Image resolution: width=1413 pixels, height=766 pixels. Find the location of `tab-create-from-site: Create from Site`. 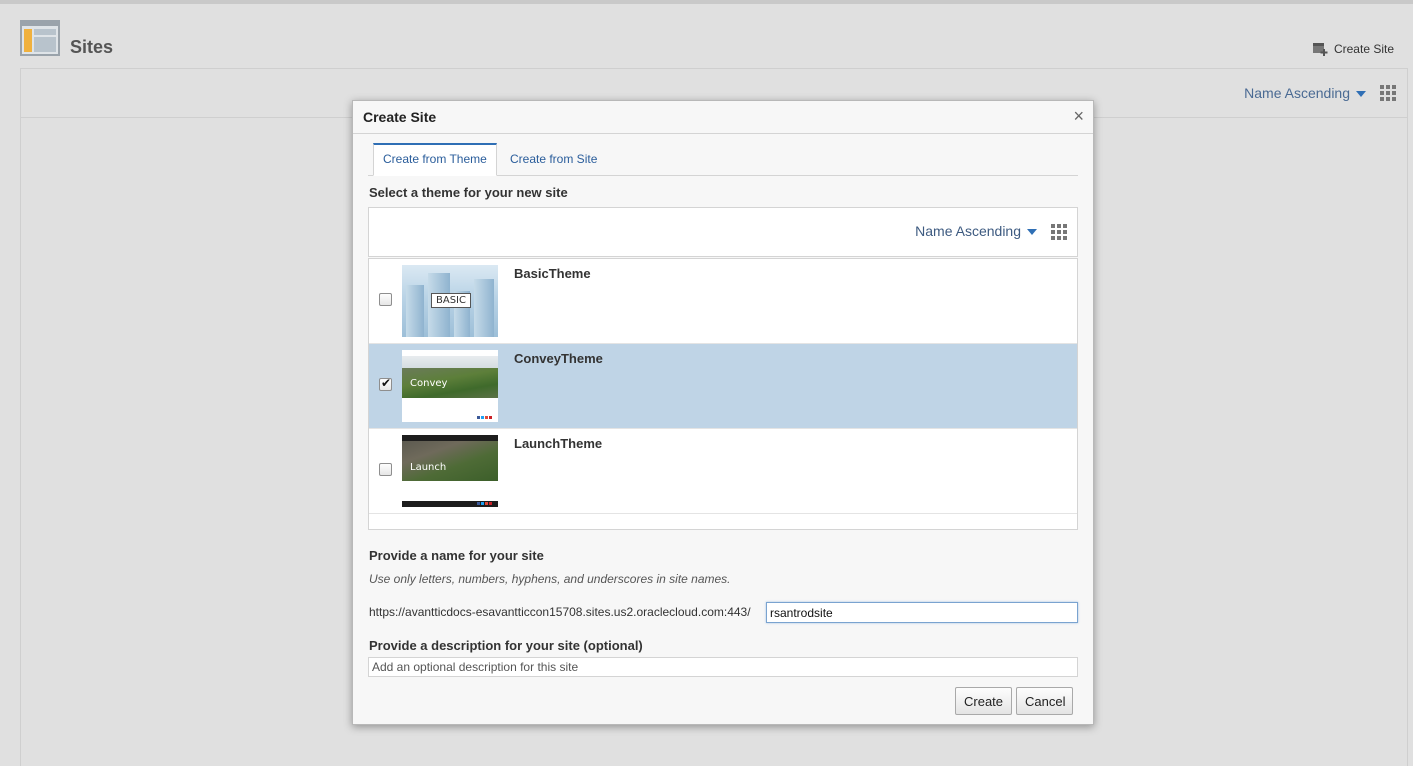

tab-create-from-site: Create from Site is located at coordinates (553, 159).